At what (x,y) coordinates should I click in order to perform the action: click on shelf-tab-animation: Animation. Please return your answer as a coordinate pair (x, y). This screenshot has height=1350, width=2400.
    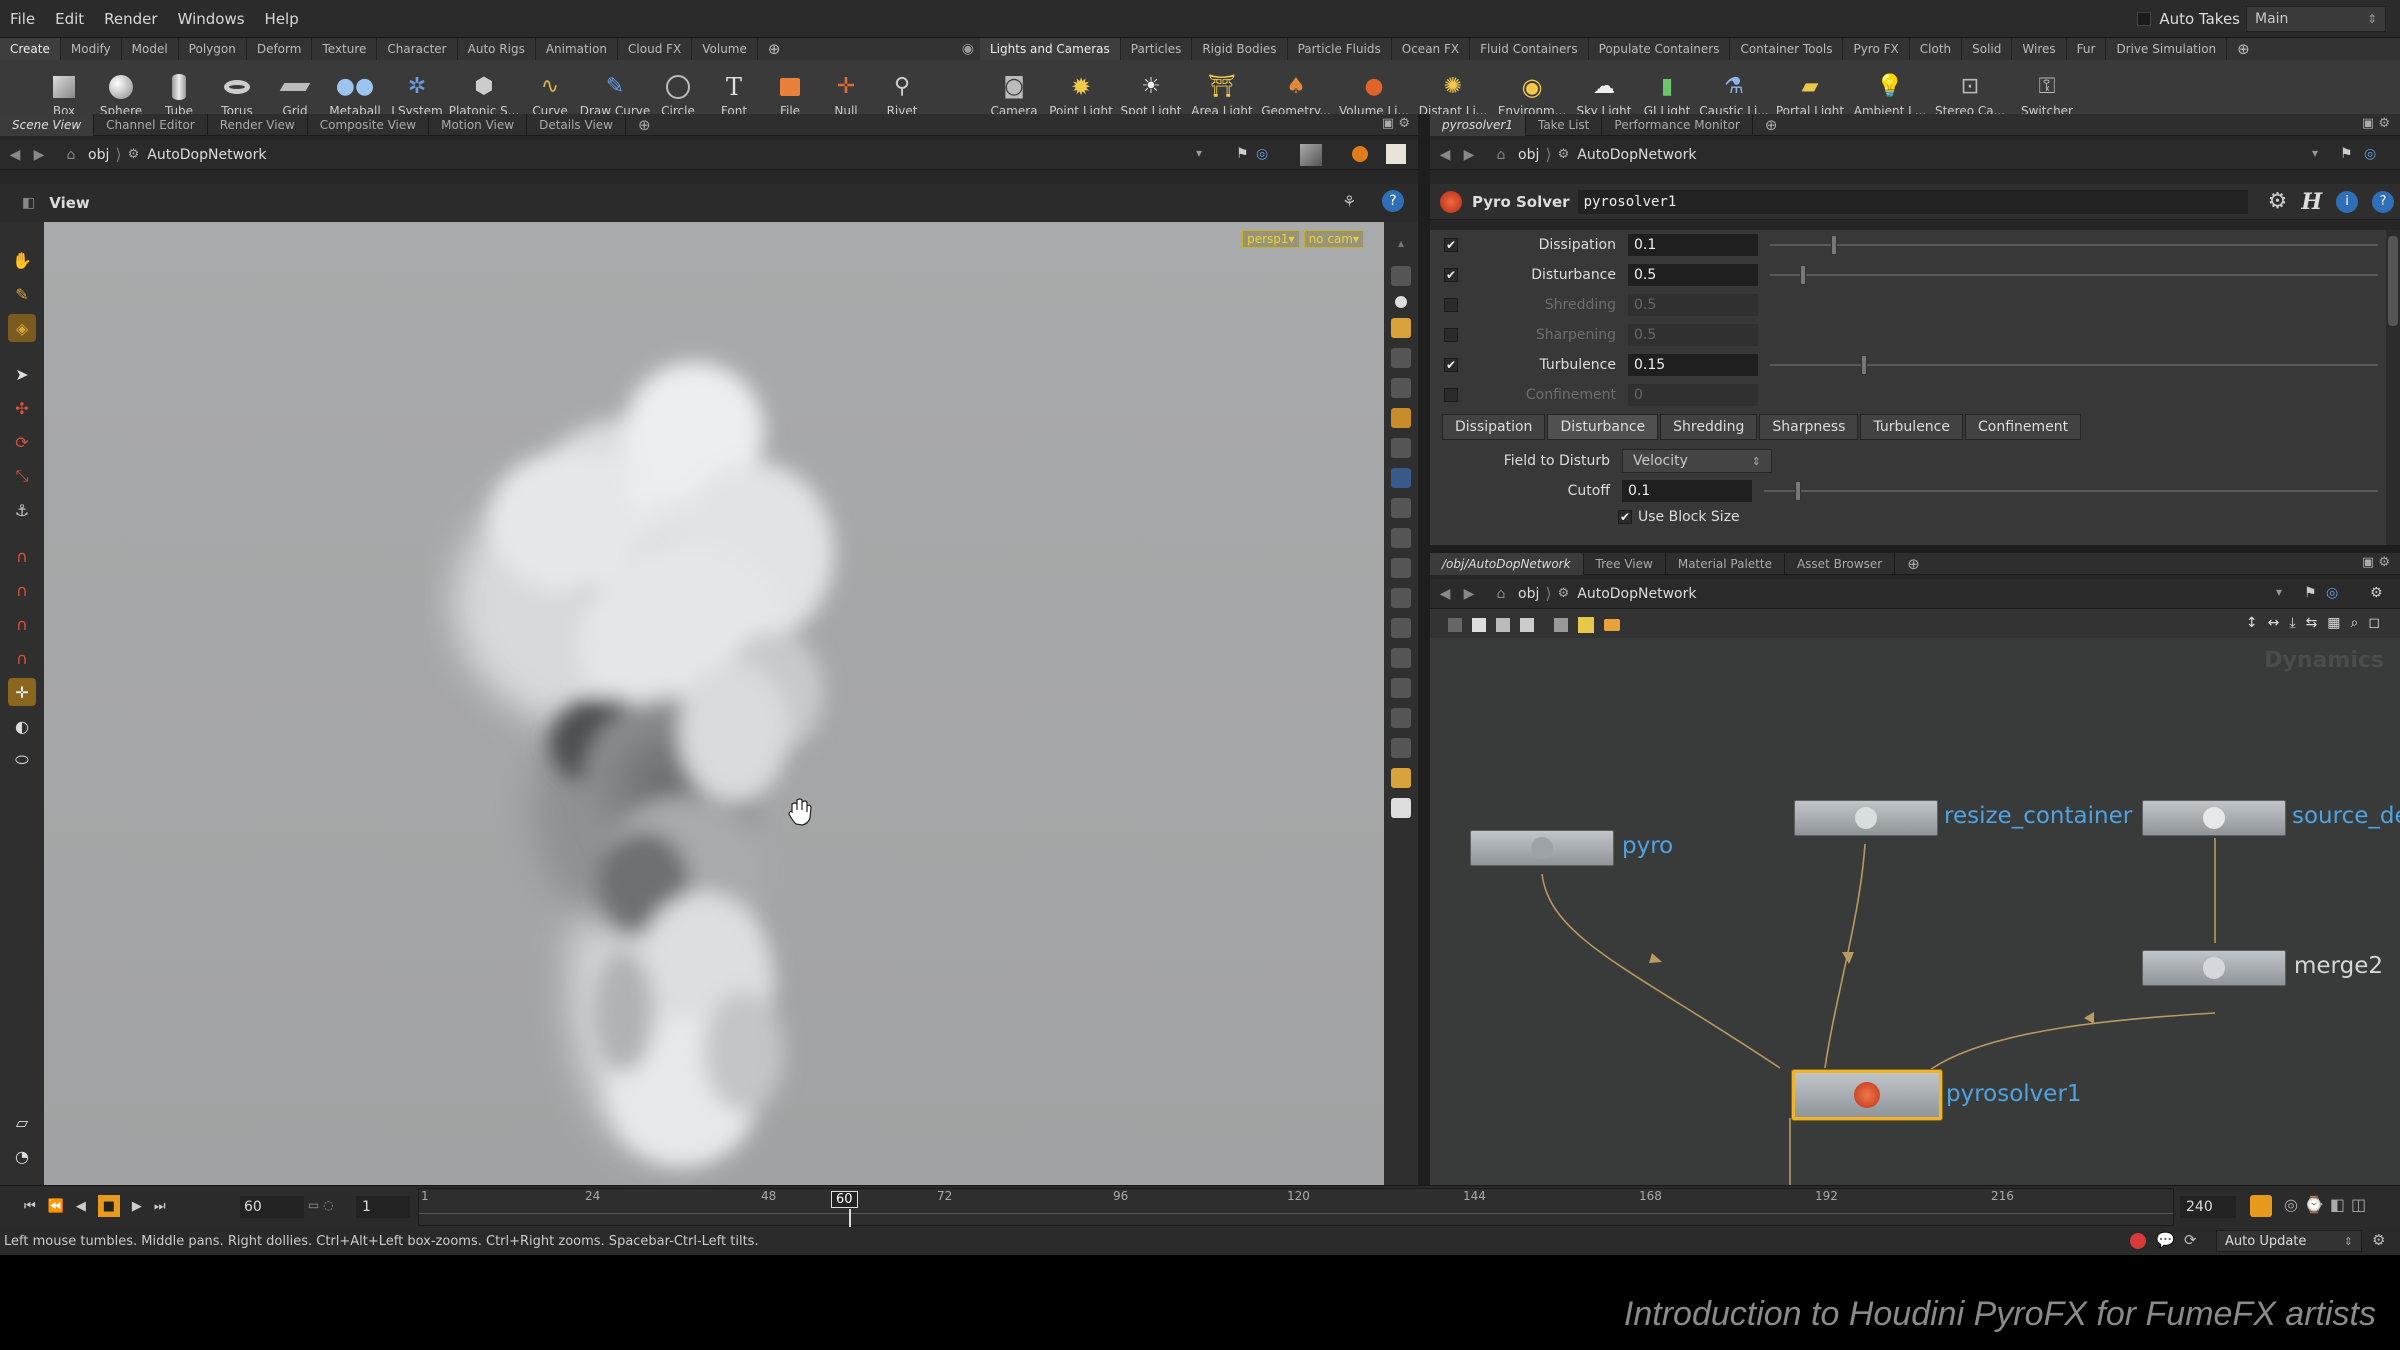
    Looking at the image, I should click on (577, 49).